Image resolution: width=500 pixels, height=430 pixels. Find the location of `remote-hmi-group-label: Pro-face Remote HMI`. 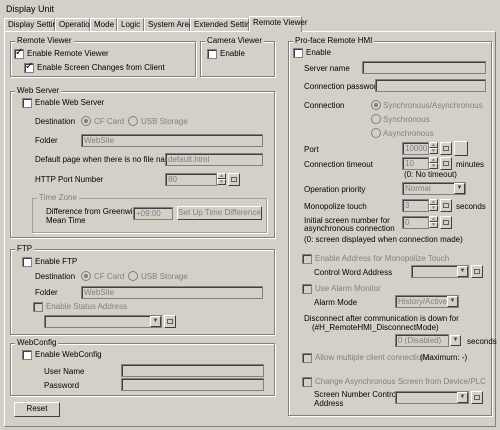

remote-hmi-group-label: Pro-face Remote HMI is located at coordinates (334, 40).